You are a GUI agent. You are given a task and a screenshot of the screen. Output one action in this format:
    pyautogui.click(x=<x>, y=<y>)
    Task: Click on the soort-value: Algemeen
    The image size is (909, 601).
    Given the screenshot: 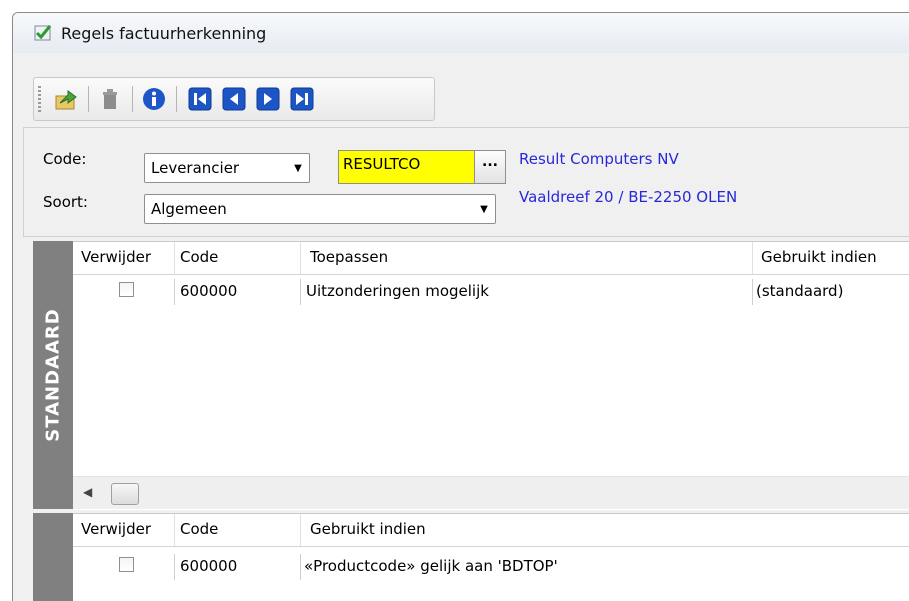 What is the action you would take?
    pyautogui.click(x=189, y=209)
    